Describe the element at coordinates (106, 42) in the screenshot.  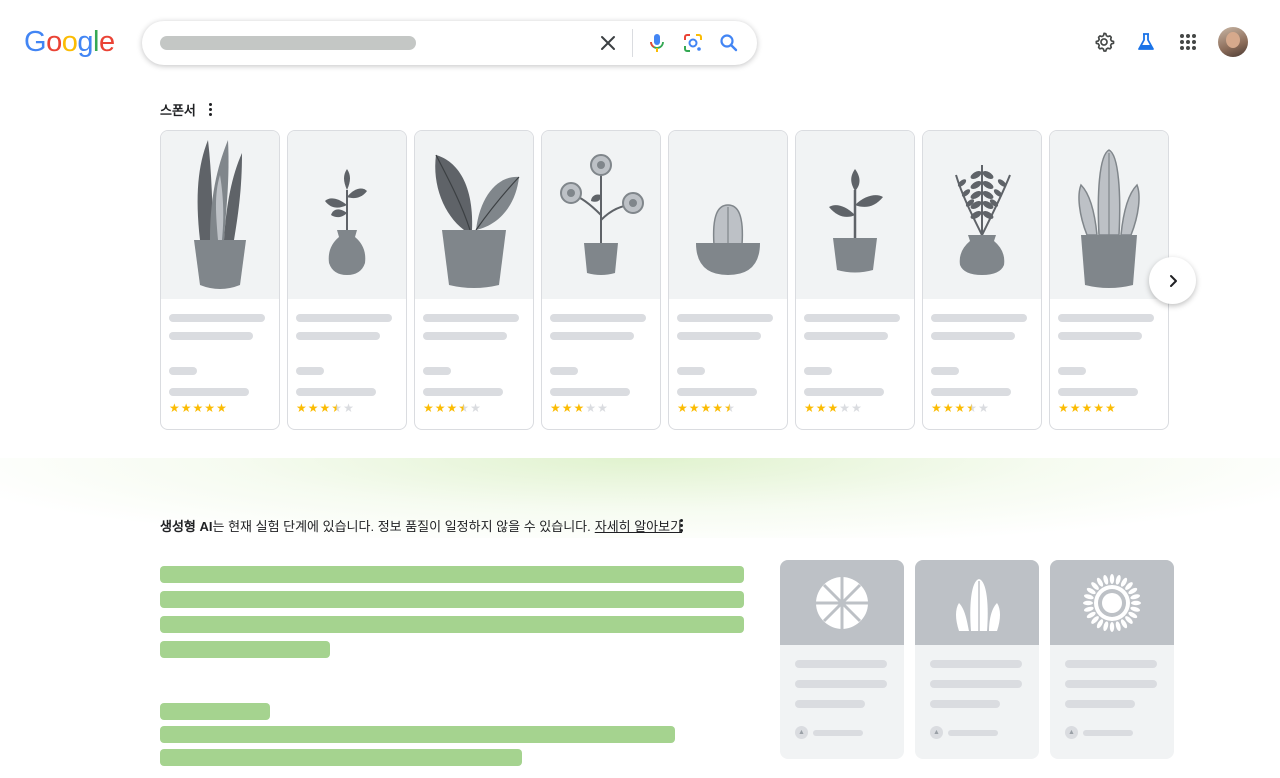
I see `logo-letter: e` at that location.